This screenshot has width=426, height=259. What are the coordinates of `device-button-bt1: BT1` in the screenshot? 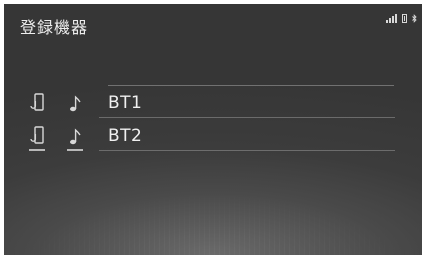 It's located at (247, 103).